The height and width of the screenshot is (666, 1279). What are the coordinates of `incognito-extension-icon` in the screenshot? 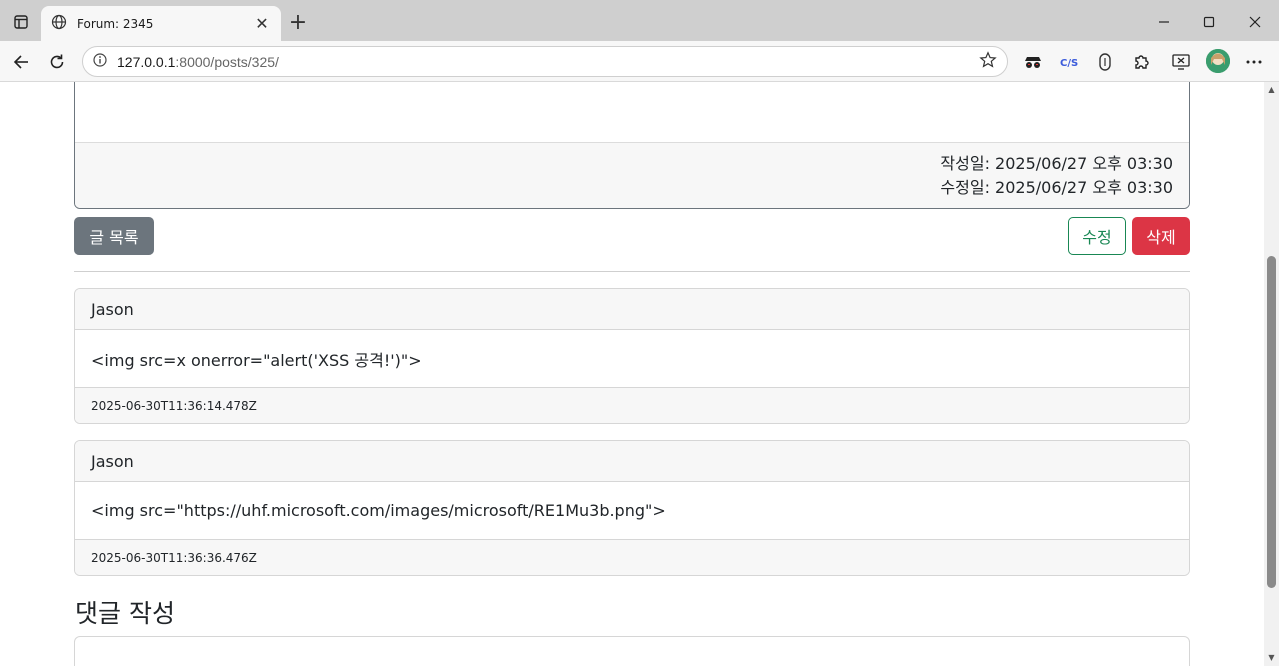 It's located at (1033, 62).